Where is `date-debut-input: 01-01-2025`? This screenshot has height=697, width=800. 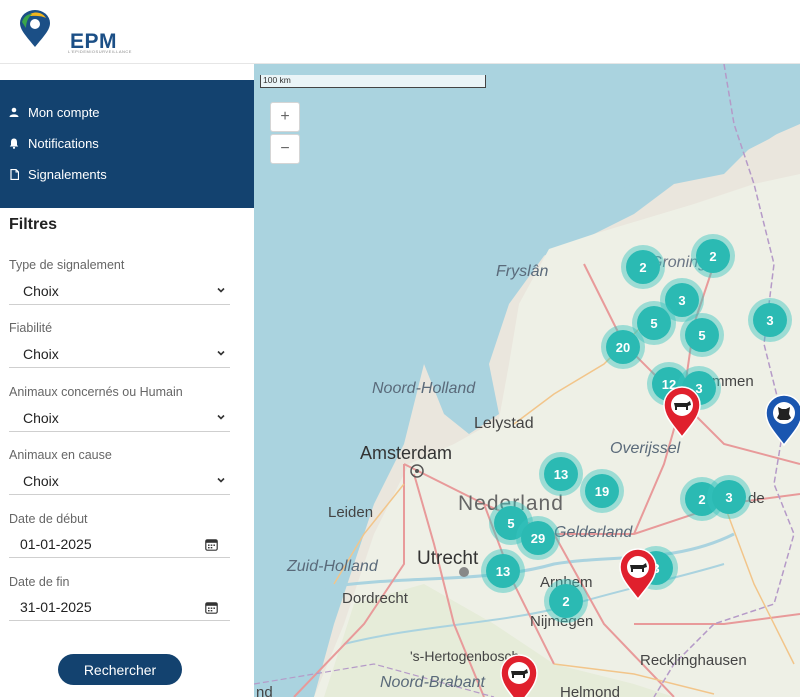 date-debut-input: 01-01-2025 is located at coordinates (119, 544).